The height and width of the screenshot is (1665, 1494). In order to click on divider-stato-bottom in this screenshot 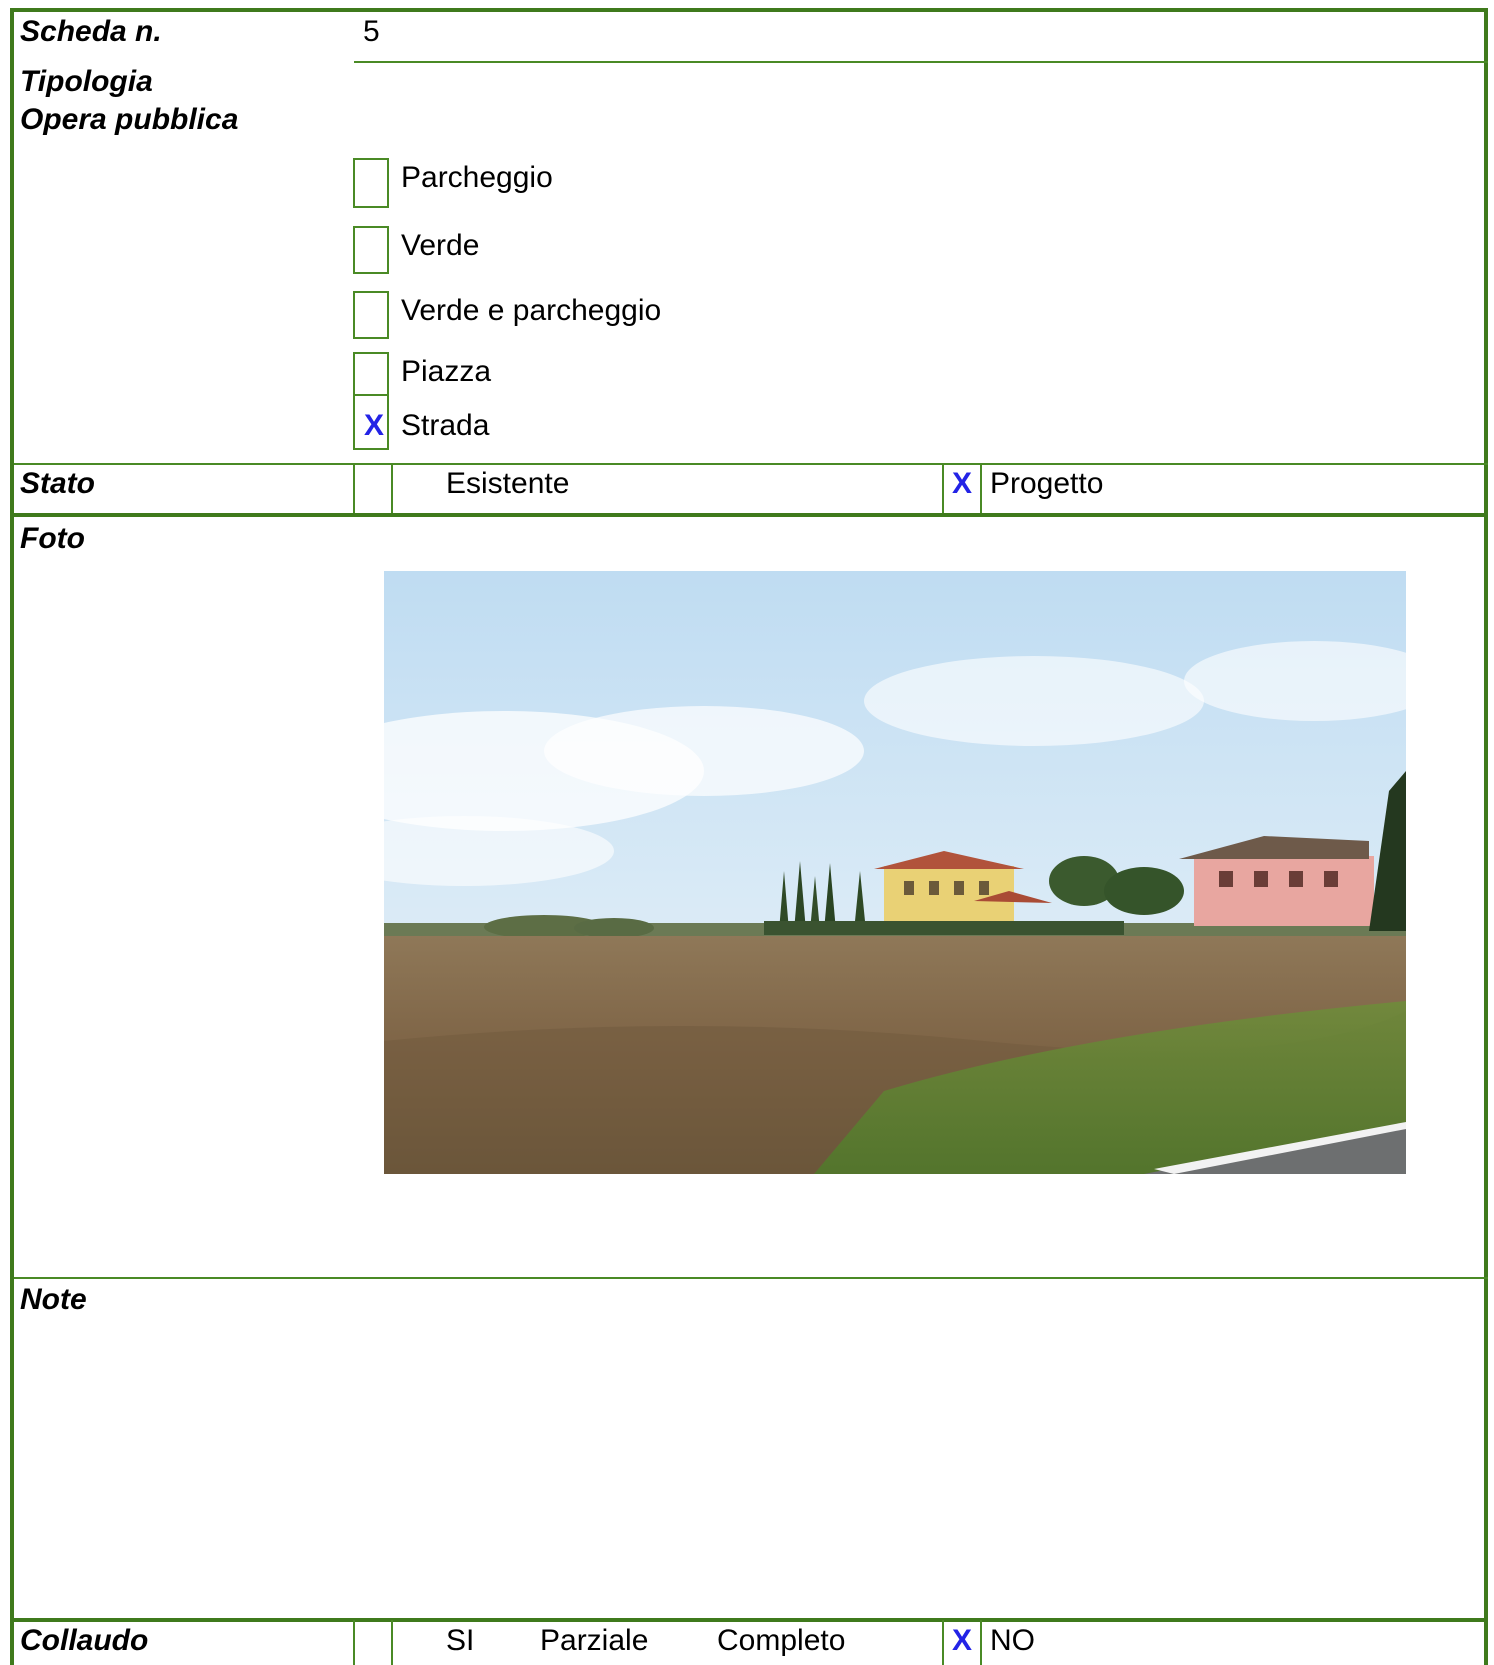, I will do `click(751, 515)`.